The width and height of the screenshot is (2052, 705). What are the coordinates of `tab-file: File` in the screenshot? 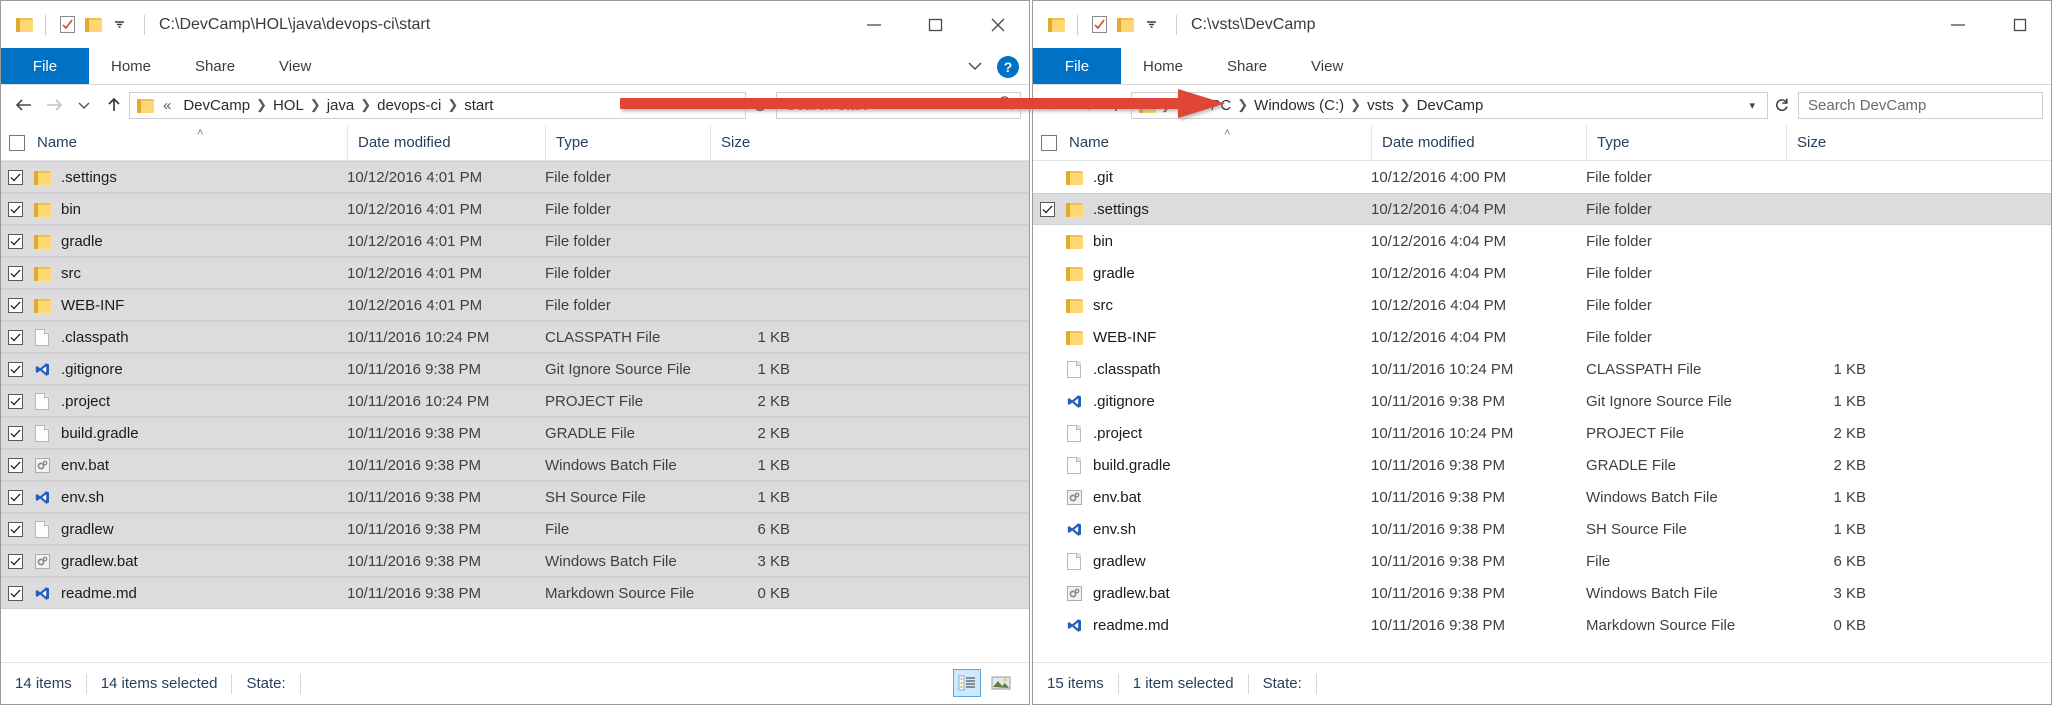 It's located at (45, 66).